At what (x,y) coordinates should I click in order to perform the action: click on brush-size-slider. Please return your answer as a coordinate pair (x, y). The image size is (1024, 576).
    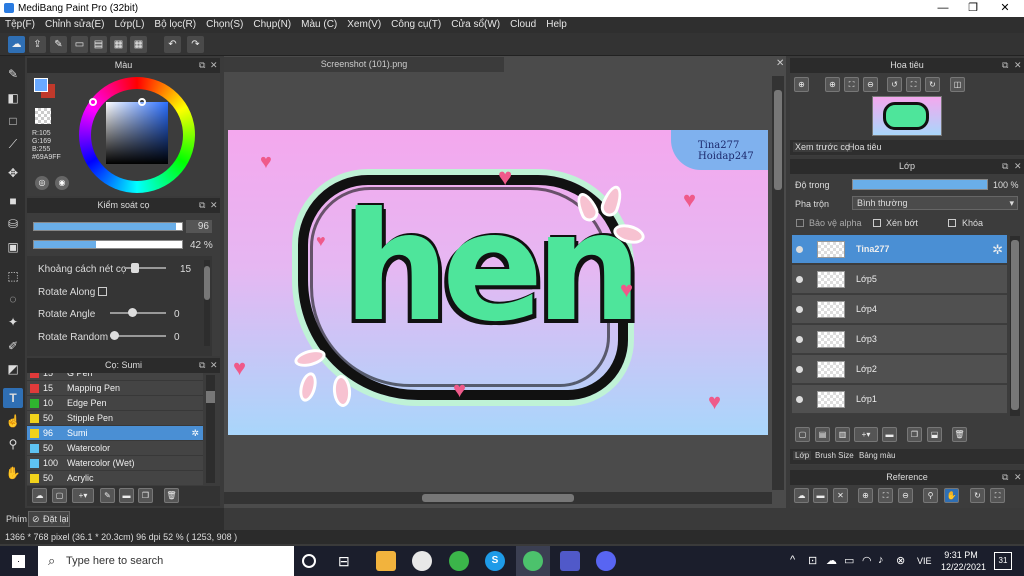
    Looking at the image, I should click on (108, 226).